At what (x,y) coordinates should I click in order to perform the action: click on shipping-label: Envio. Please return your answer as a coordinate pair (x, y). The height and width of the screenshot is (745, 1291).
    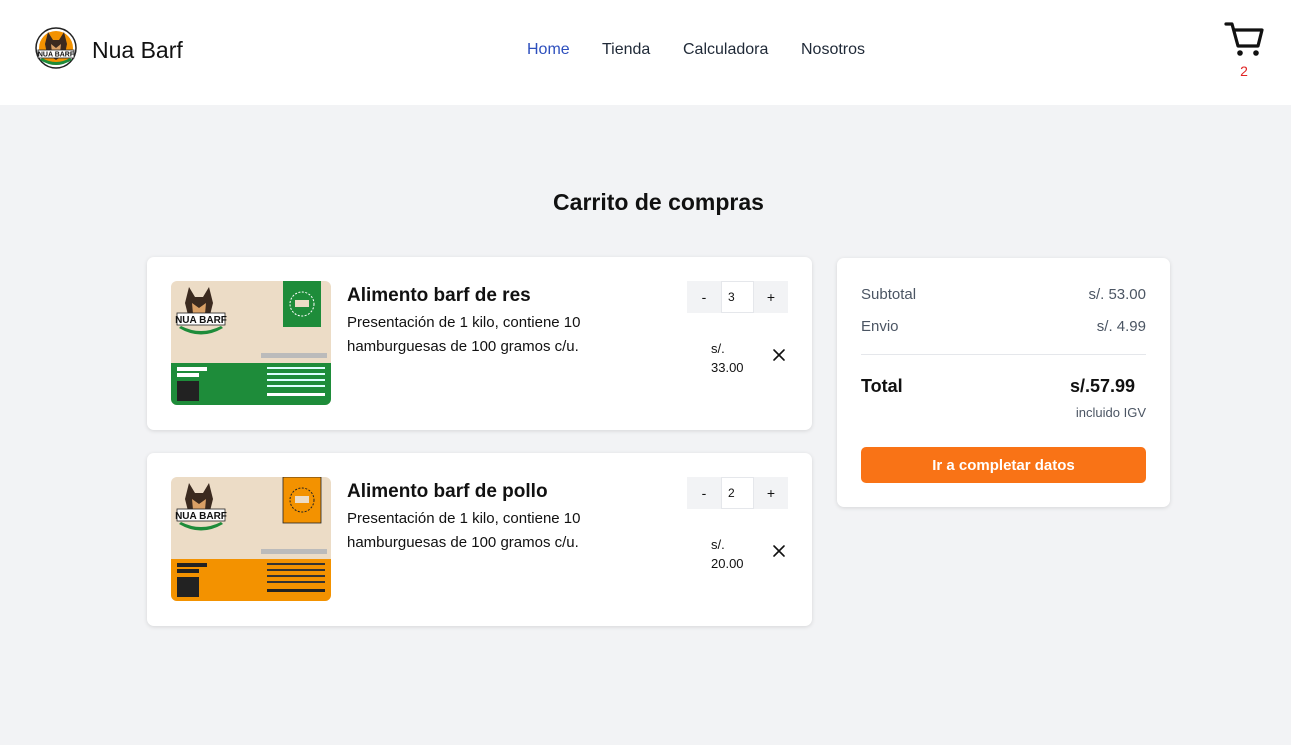
    Looking at the image, I should click on (880, 326).